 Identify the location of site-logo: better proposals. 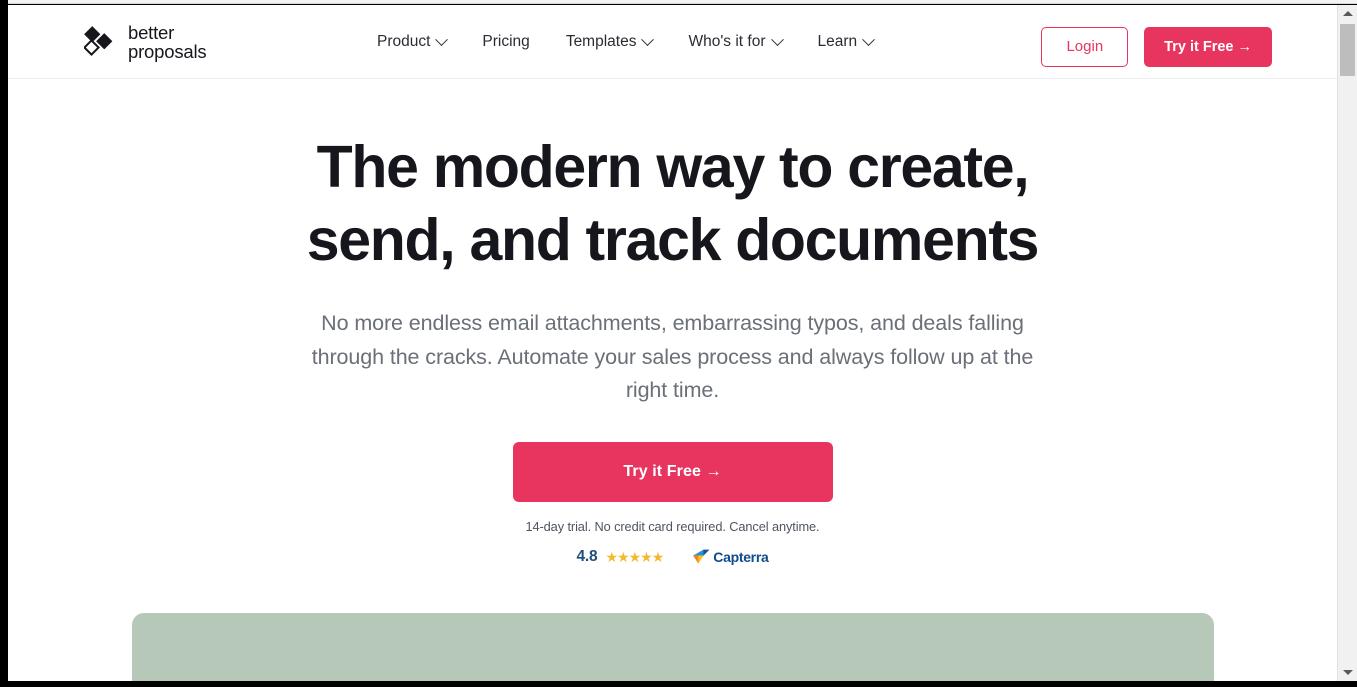
(145, 42).